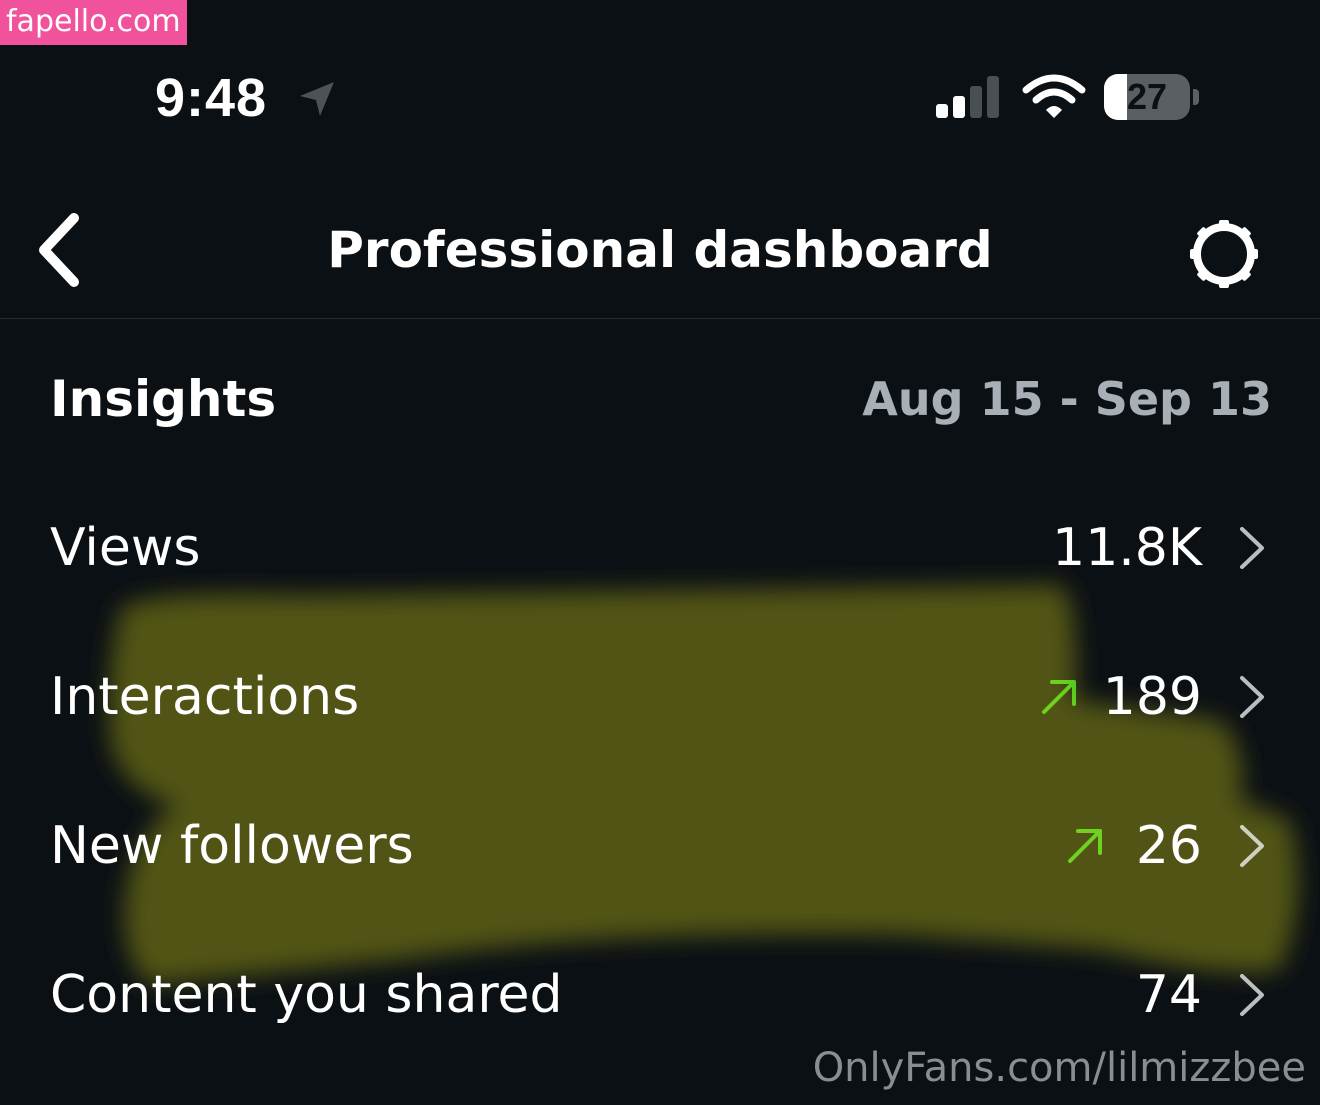  Describe the element at coordinates (1059, 1068) in the screenshot. I see `watermark-text: OnlyFans.com/lilmizzbee` at that location.